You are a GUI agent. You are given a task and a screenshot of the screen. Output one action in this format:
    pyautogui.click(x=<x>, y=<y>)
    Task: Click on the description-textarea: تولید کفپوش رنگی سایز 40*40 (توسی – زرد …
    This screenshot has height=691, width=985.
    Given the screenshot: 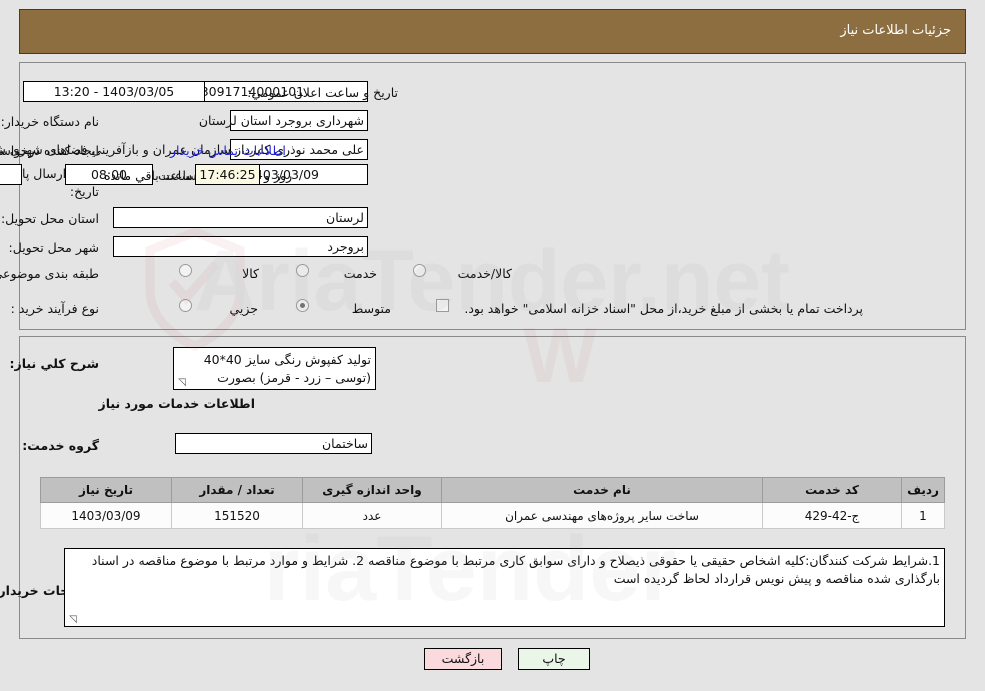 What is the action you would take?
    pyautogui.click(x=274, y=368)
    